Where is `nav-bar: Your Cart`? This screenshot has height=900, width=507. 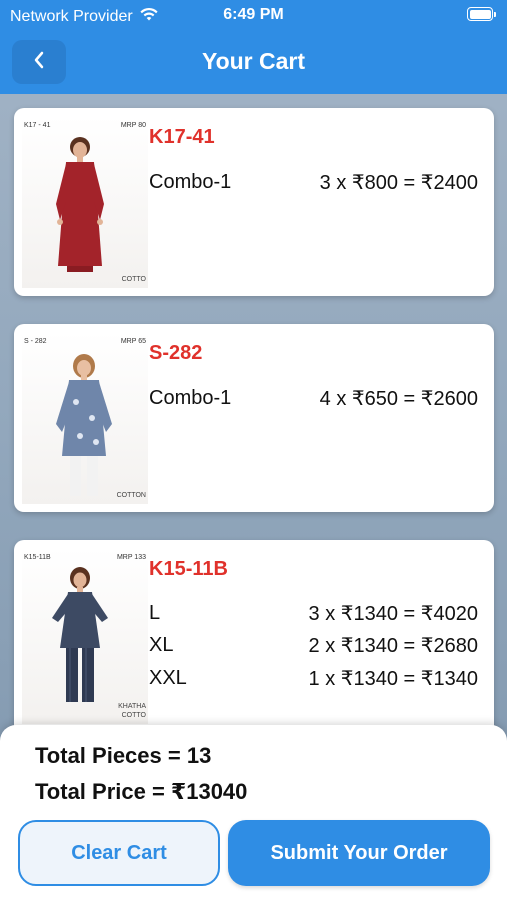 nav-bar: Your Cart is located at coordinates (253, 62).